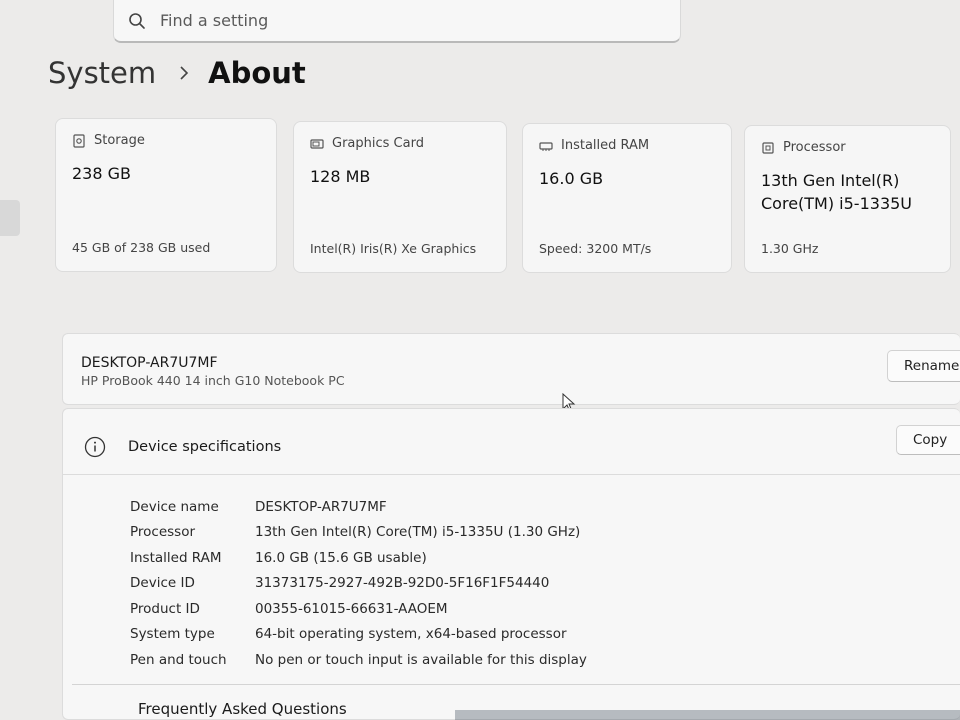  What do you see at coordinates (605, 145) in the screenshot?
I see `installed-ram-label: Installed RAM` at bounding box center [605, 145].